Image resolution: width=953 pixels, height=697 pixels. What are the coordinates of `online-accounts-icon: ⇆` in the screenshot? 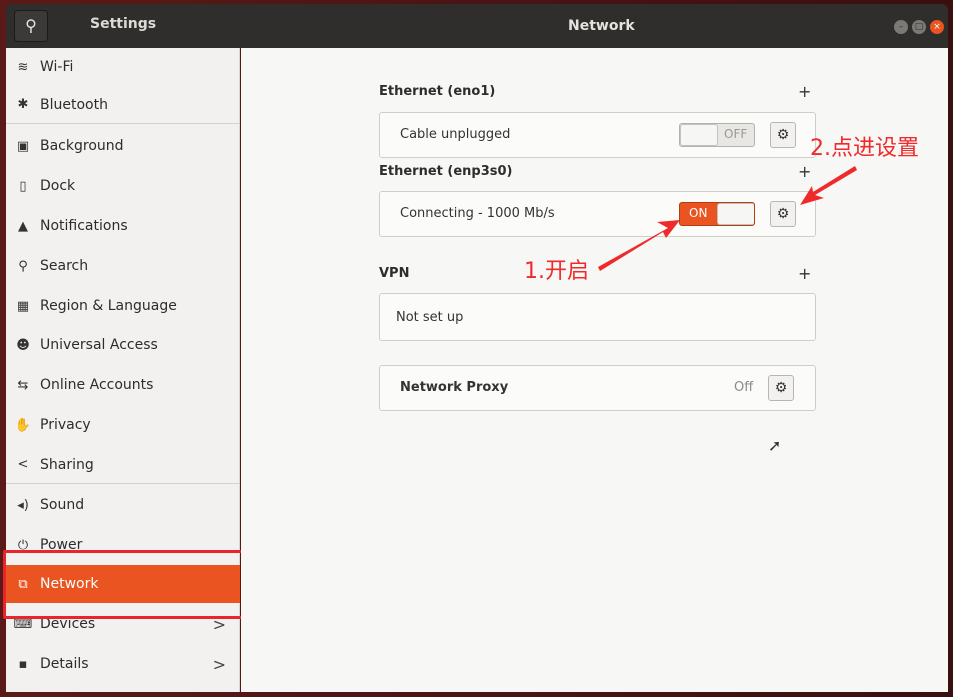 It's located at (23, 385).